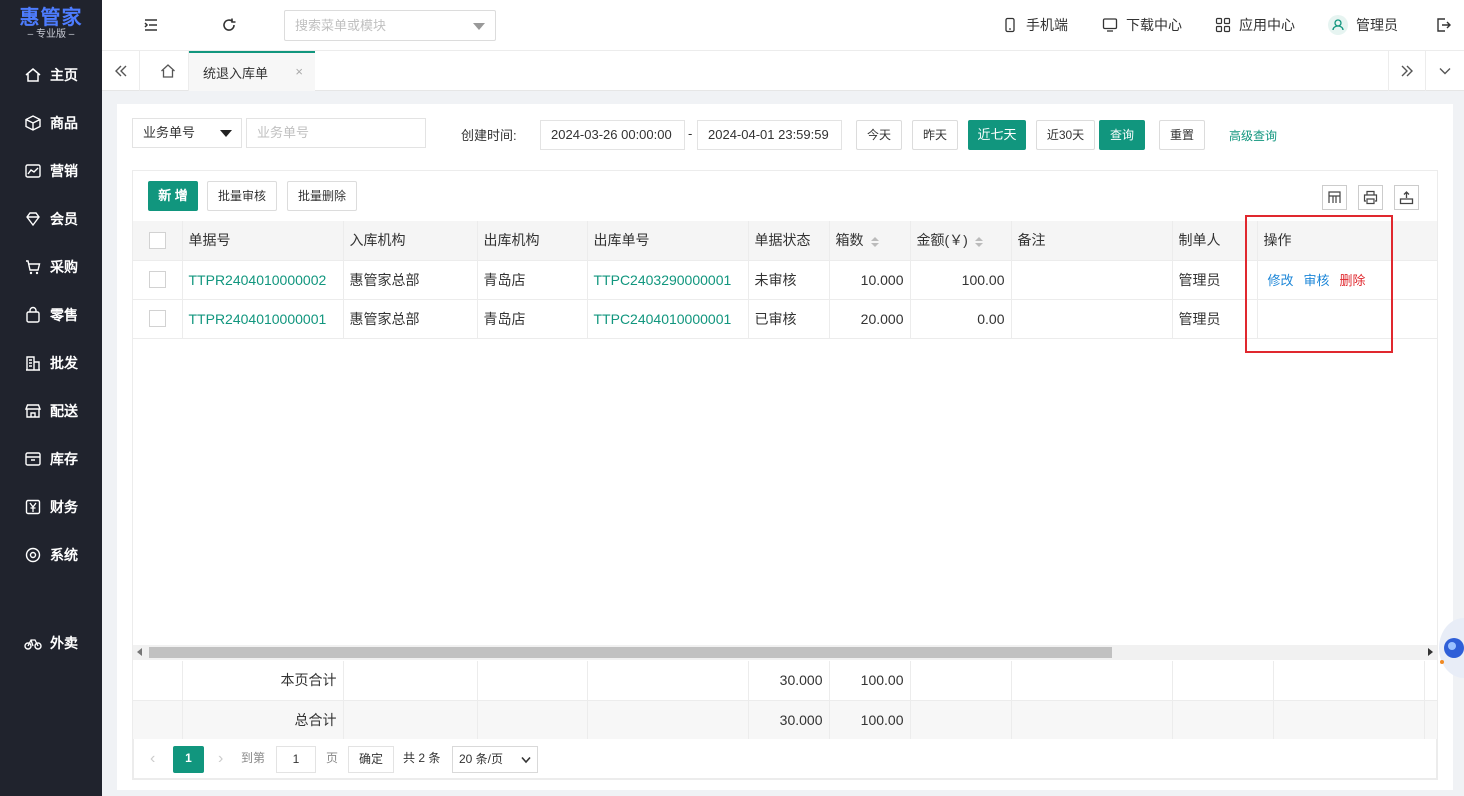 This screenshot has height=796, width=1464. I want to click on sidebar-item-takeout: 外卖, so click(51, 643).